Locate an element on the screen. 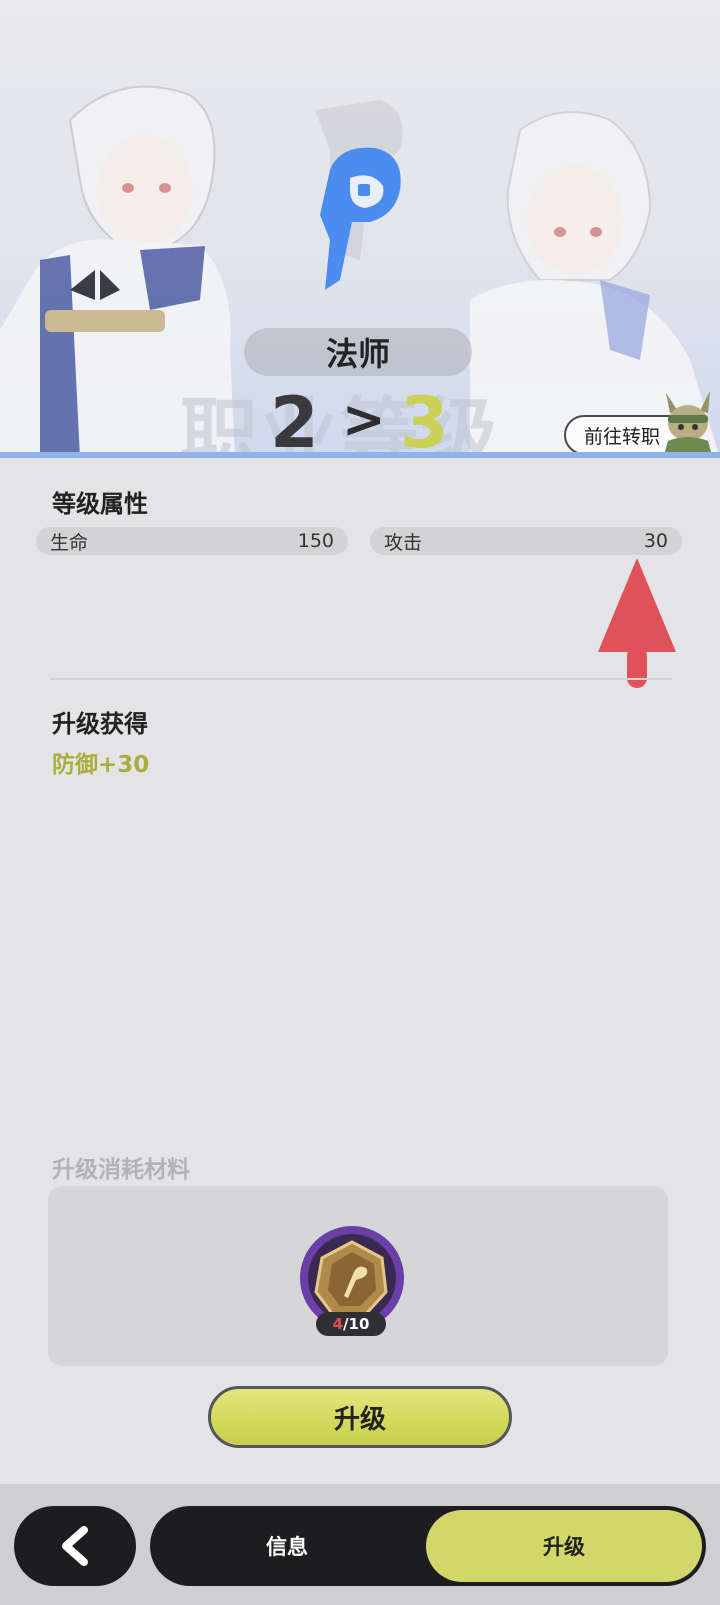  level-attributes-title: 等级属性 is located at coordinates (100, 504).